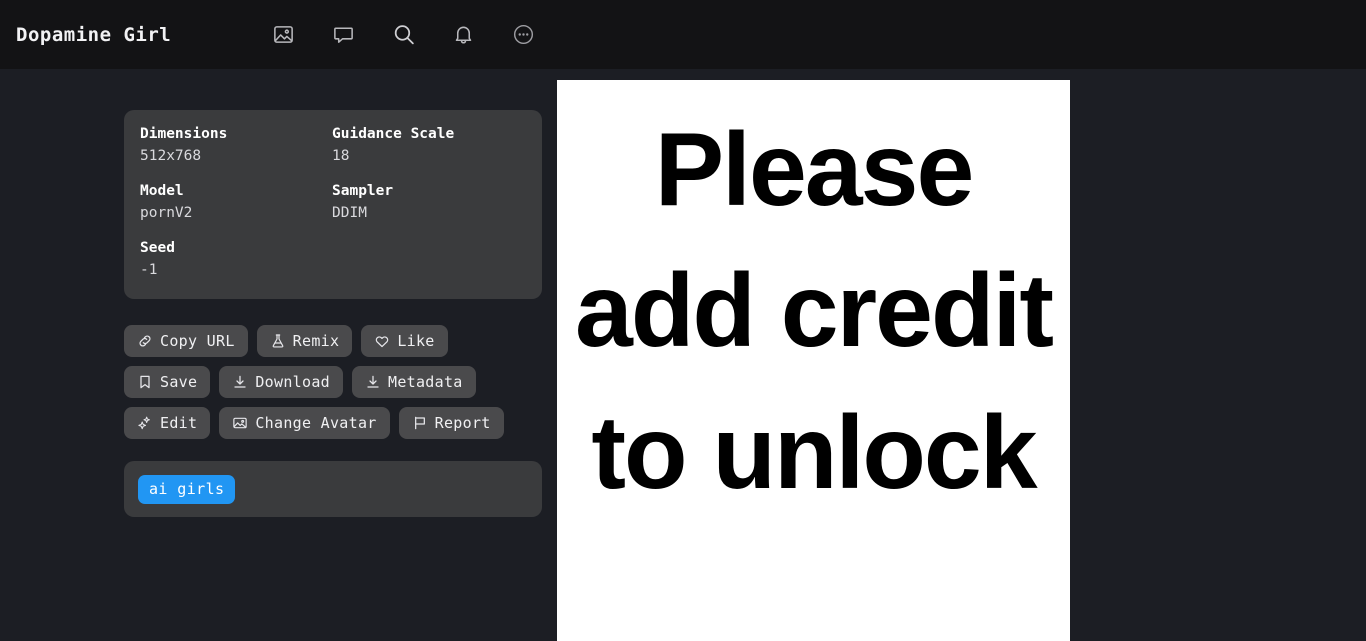 The height and width of the screenshot is (641, 1366). I want to click on action-row: Copy URL Remix Like, so click(333, 341).